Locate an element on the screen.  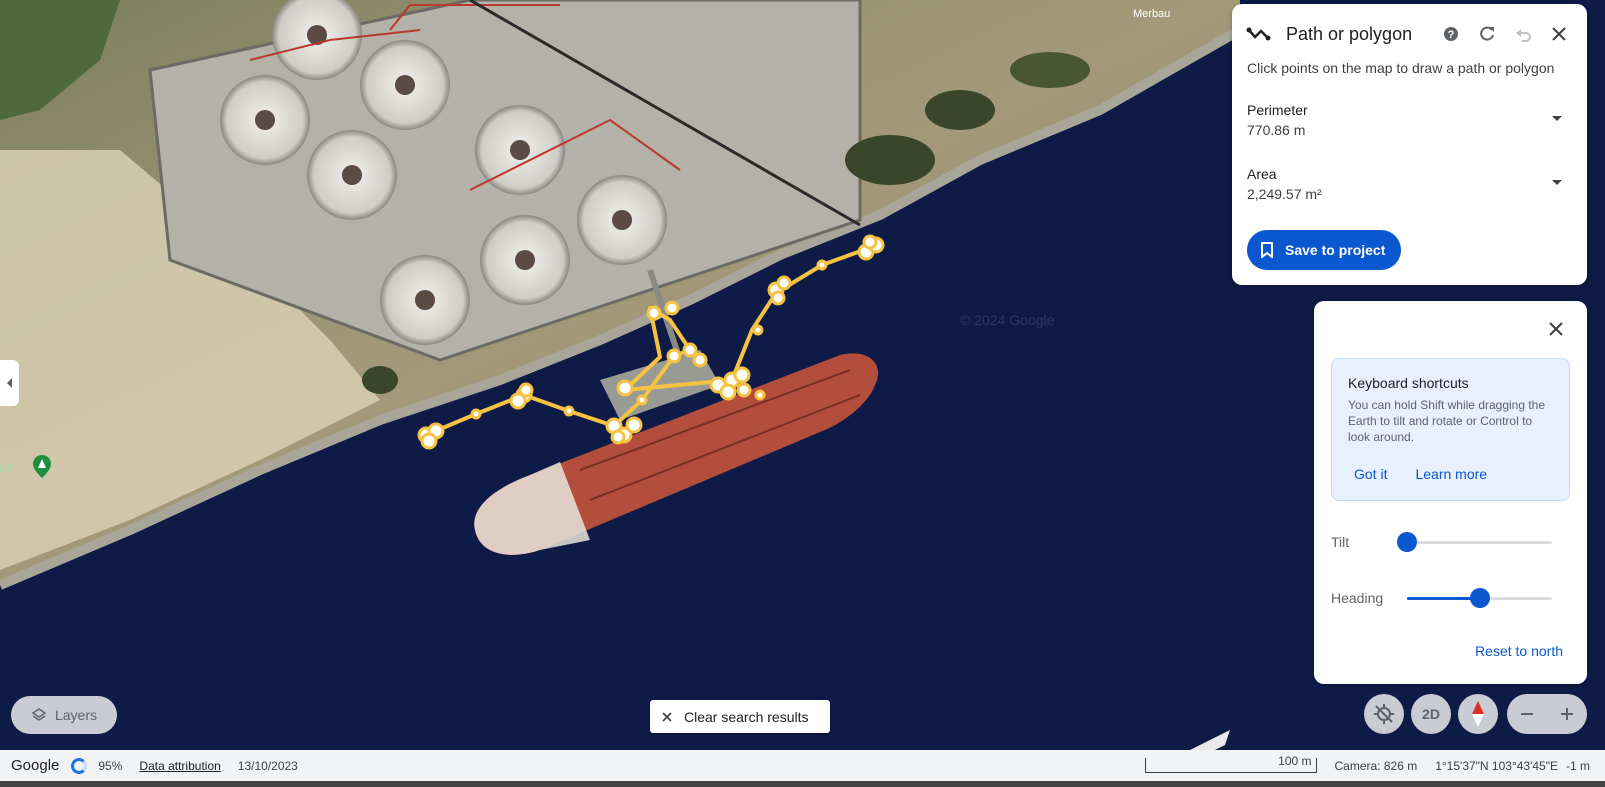
measure-title: Path or polygon is located at coordinates (1349, 33).